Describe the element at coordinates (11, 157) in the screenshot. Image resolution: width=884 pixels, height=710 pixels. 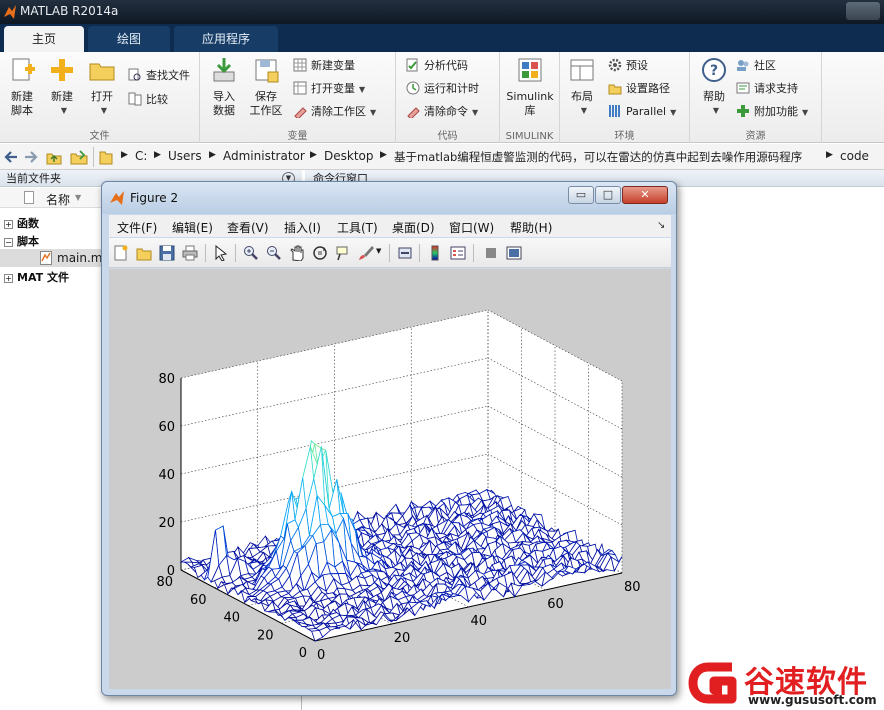
I see `back-arrow-icon` at that location.